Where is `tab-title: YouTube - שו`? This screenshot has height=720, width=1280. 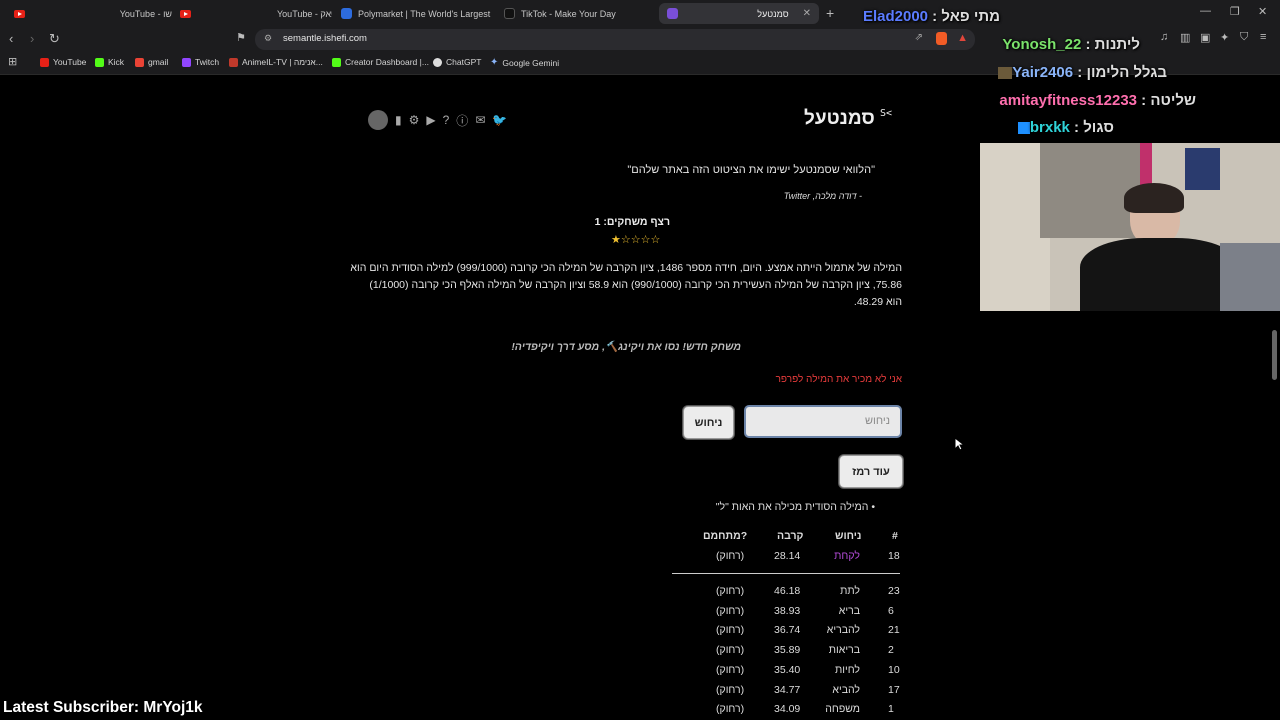
tab-title: YouTube - שו is located at coordinates (145, 13).